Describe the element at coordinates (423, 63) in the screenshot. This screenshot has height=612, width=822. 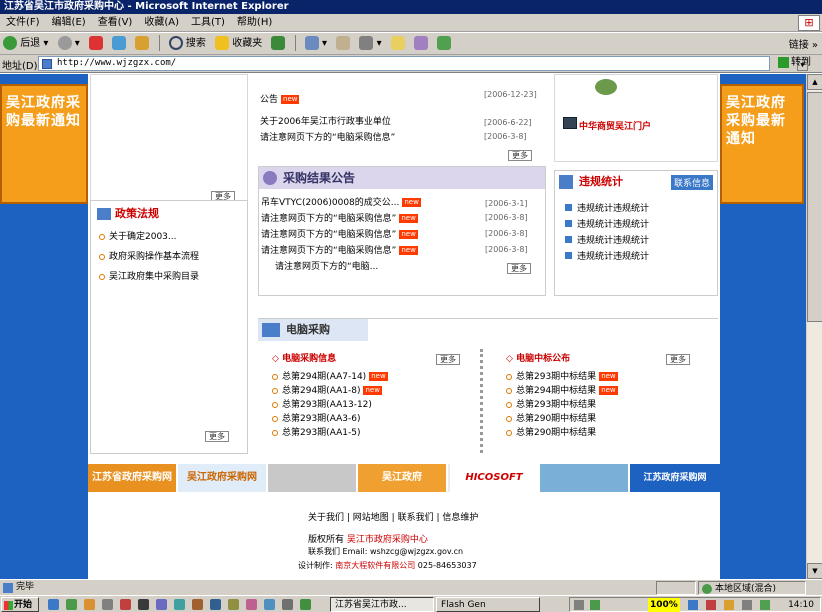
I see `address-input: http://www.wjzgzx.com/▼` at that location.